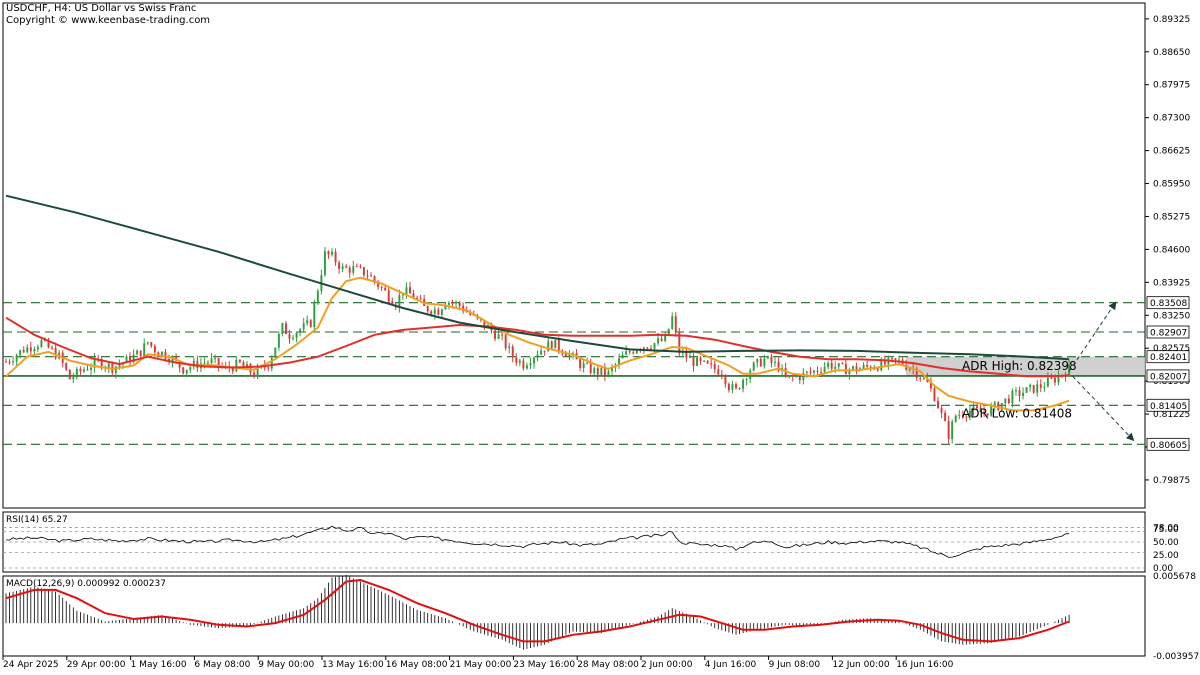 The image size is (1200, 675). I want to click on x-tick-label: 4 Jun 16:00, so click(731, 665).